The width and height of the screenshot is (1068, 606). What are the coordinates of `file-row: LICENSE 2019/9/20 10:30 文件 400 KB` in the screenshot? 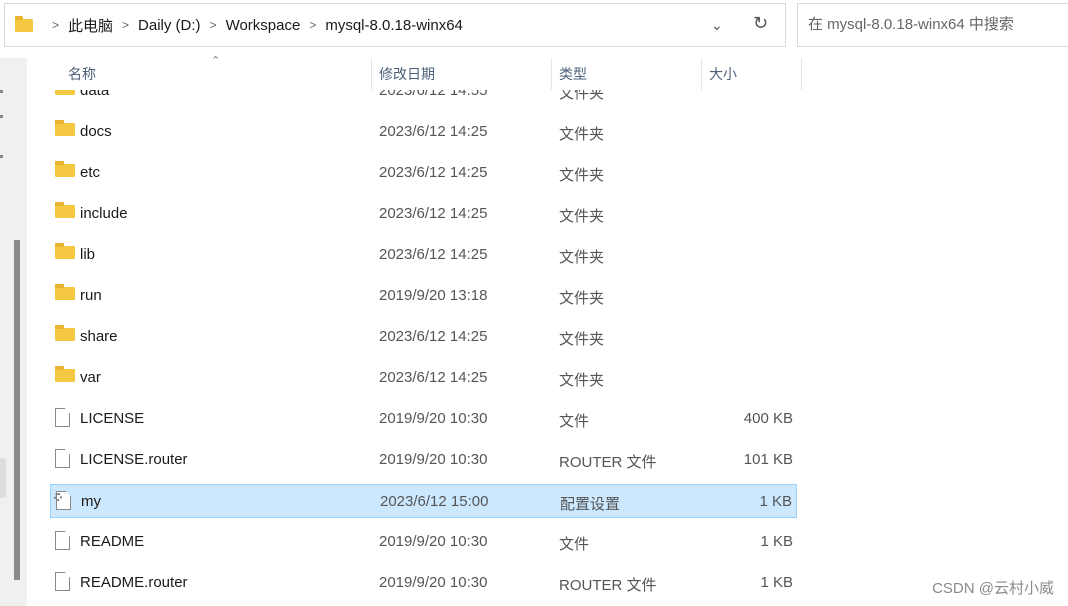 It's located at (423, 419).